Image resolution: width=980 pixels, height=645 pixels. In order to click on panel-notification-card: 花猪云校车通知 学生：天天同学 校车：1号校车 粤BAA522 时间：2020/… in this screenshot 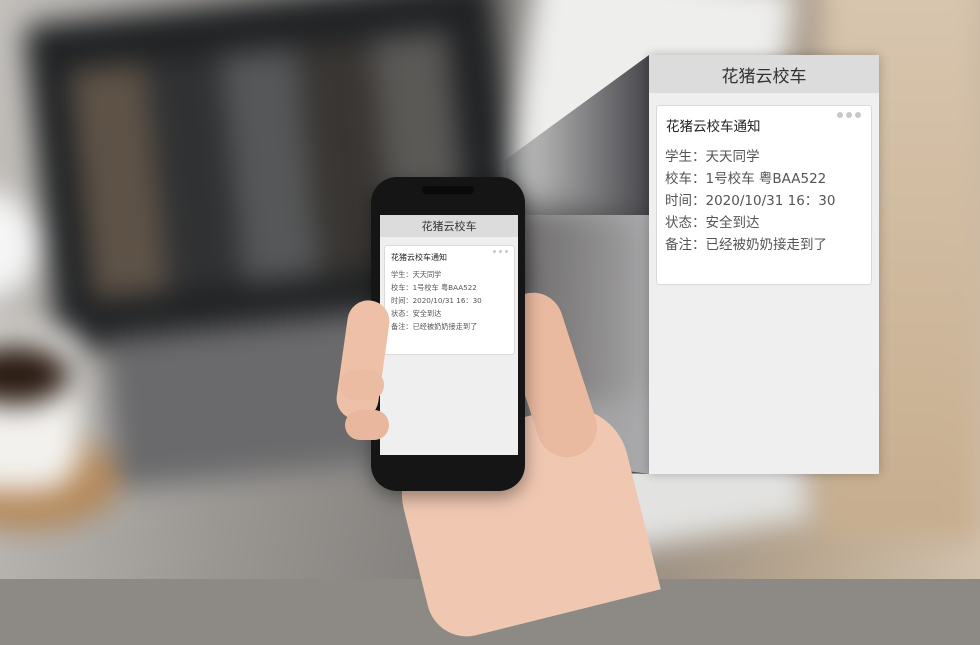, I will do `click(764, 195)`.